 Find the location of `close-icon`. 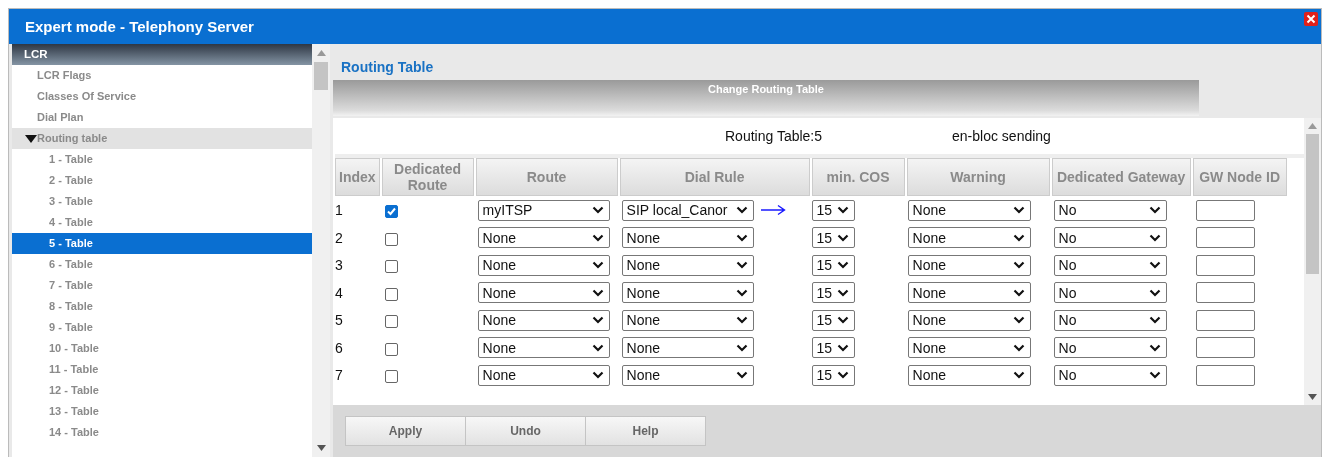

close-icon is located at coordinates (1311, 19).